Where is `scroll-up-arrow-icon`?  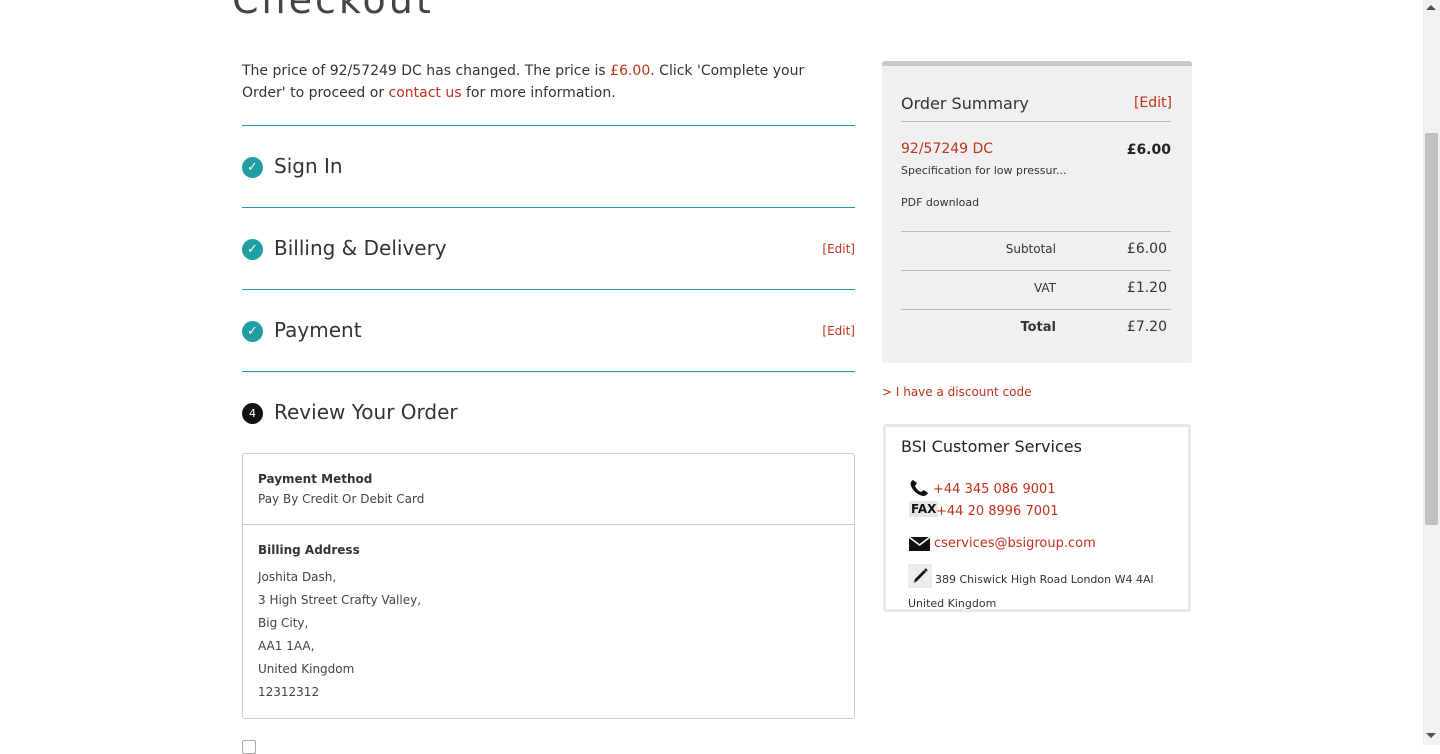
scroll-up-arrow-icon is located at coordinates (1431, 7).